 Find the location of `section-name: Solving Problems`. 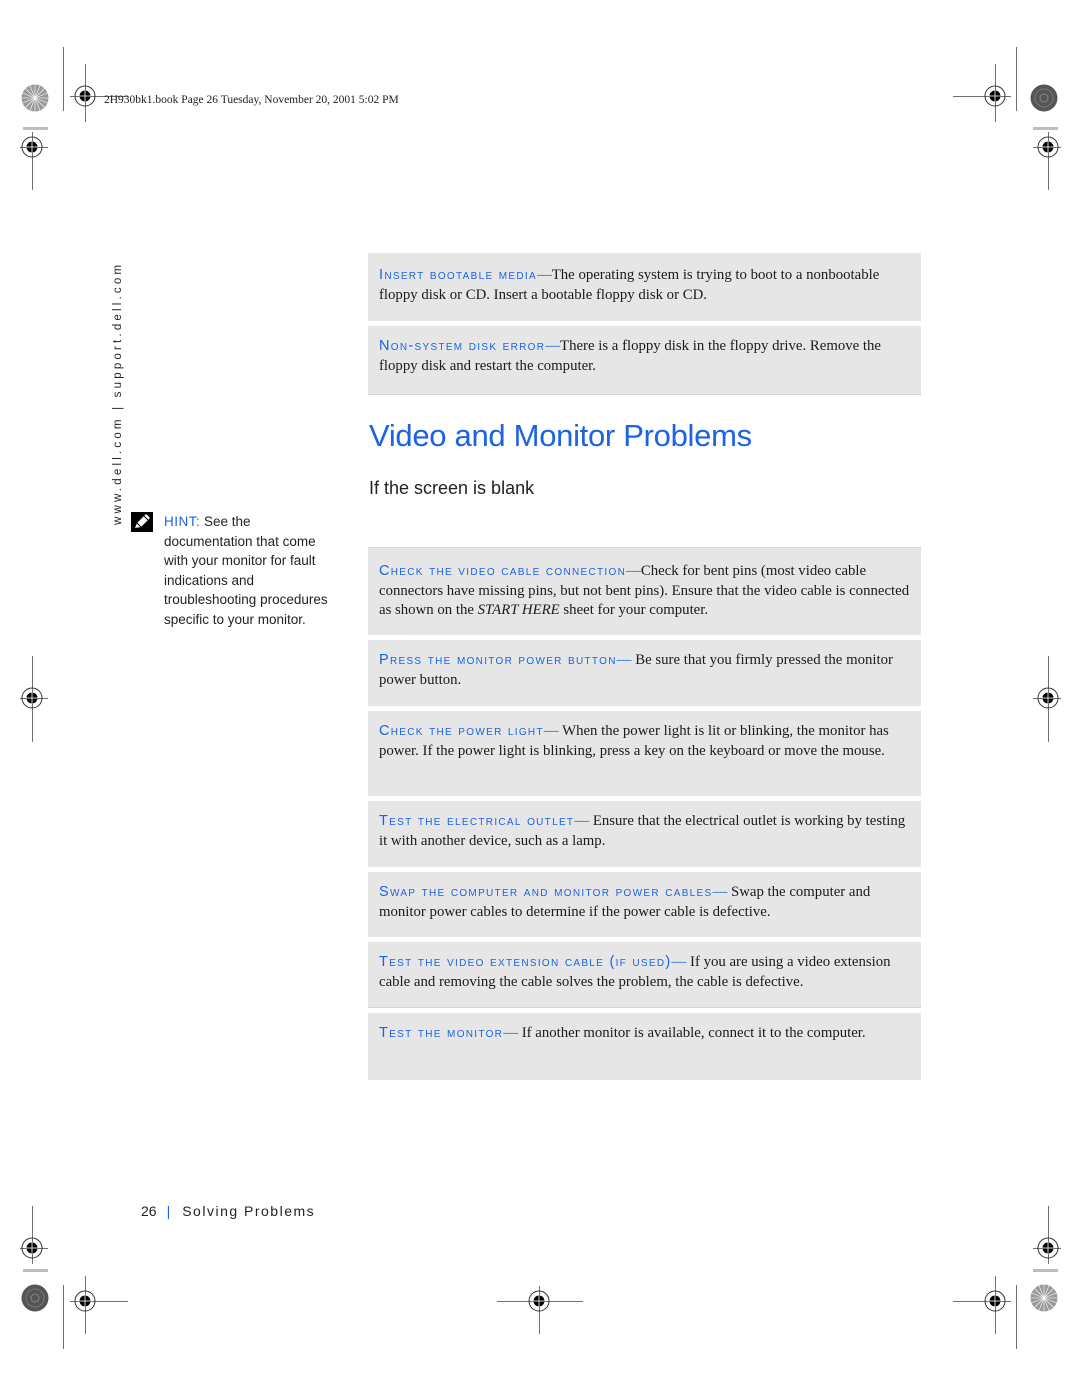

section-name: Solving Problems is located at coordinates (249, 1211).